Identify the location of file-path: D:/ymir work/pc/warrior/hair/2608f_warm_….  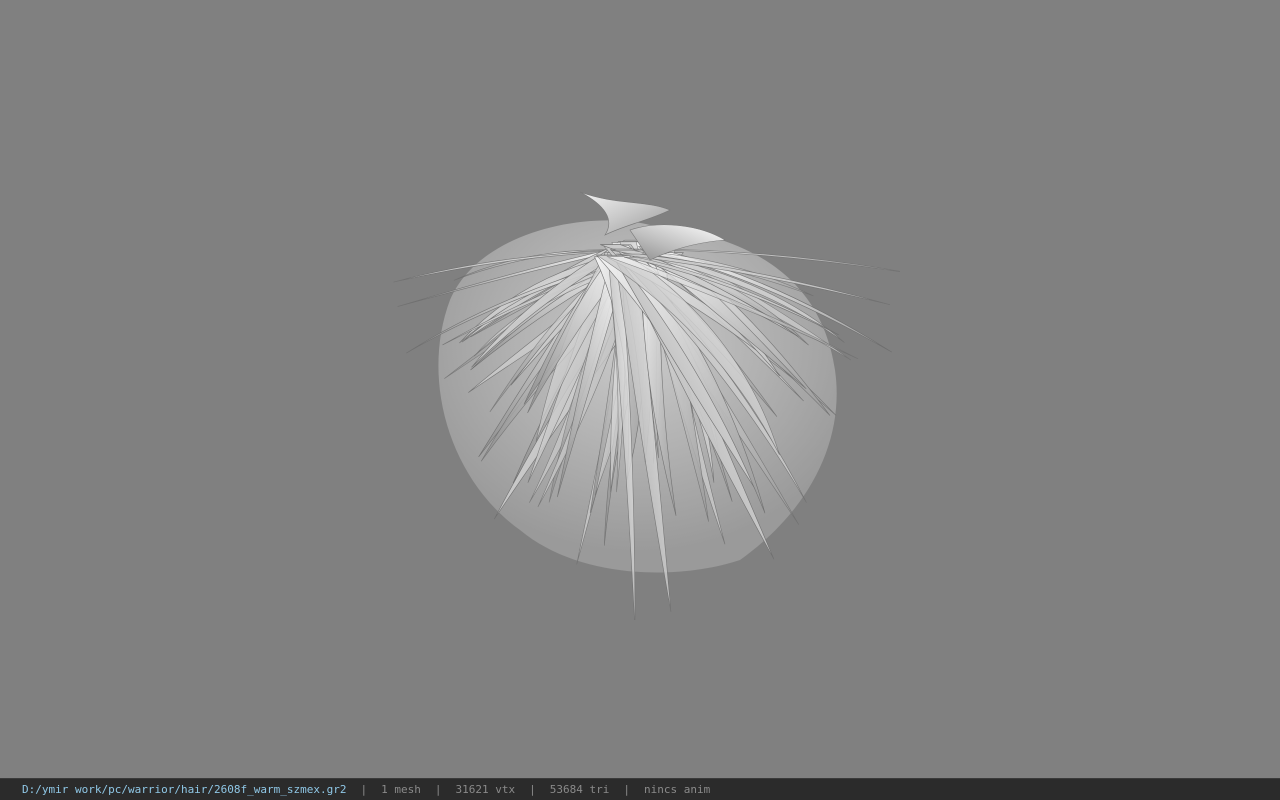
(184, 789).